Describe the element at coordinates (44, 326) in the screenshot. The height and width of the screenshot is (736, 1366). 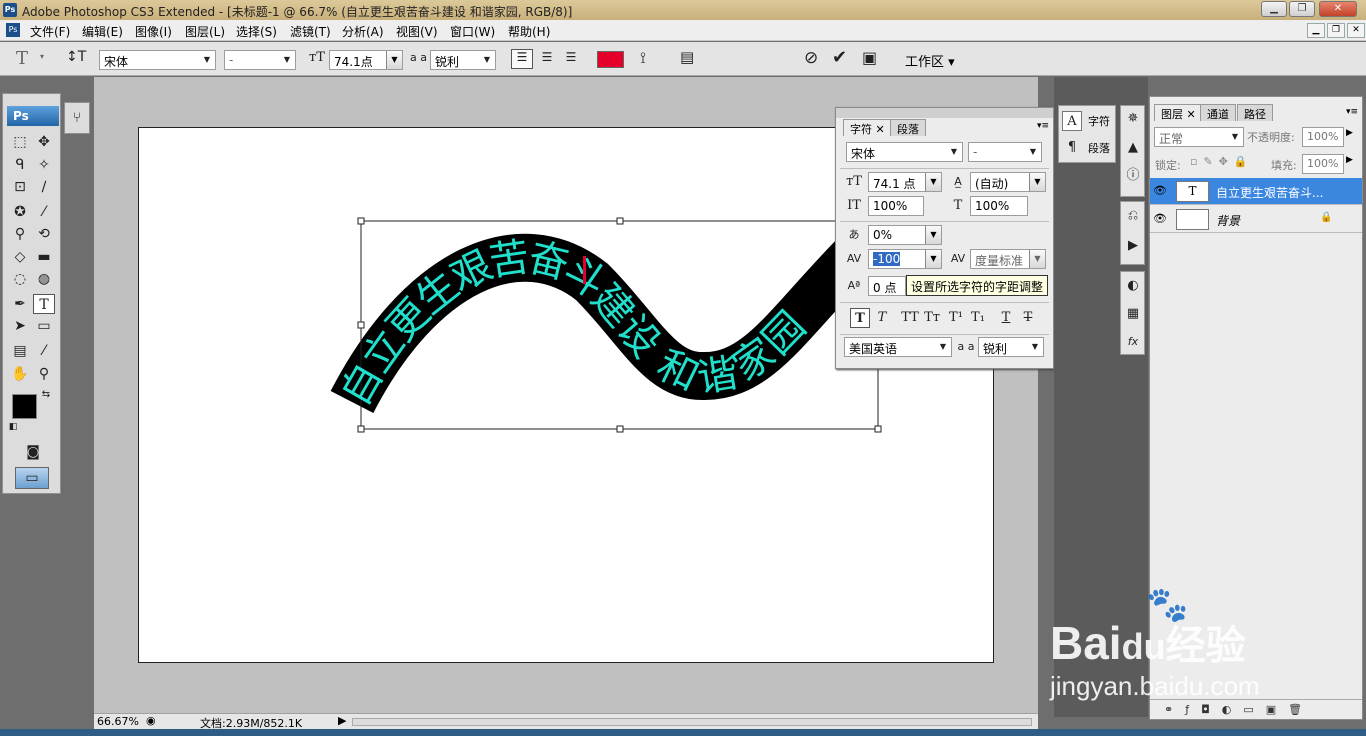
I see `shape-tool-icon: ▭` at that location.